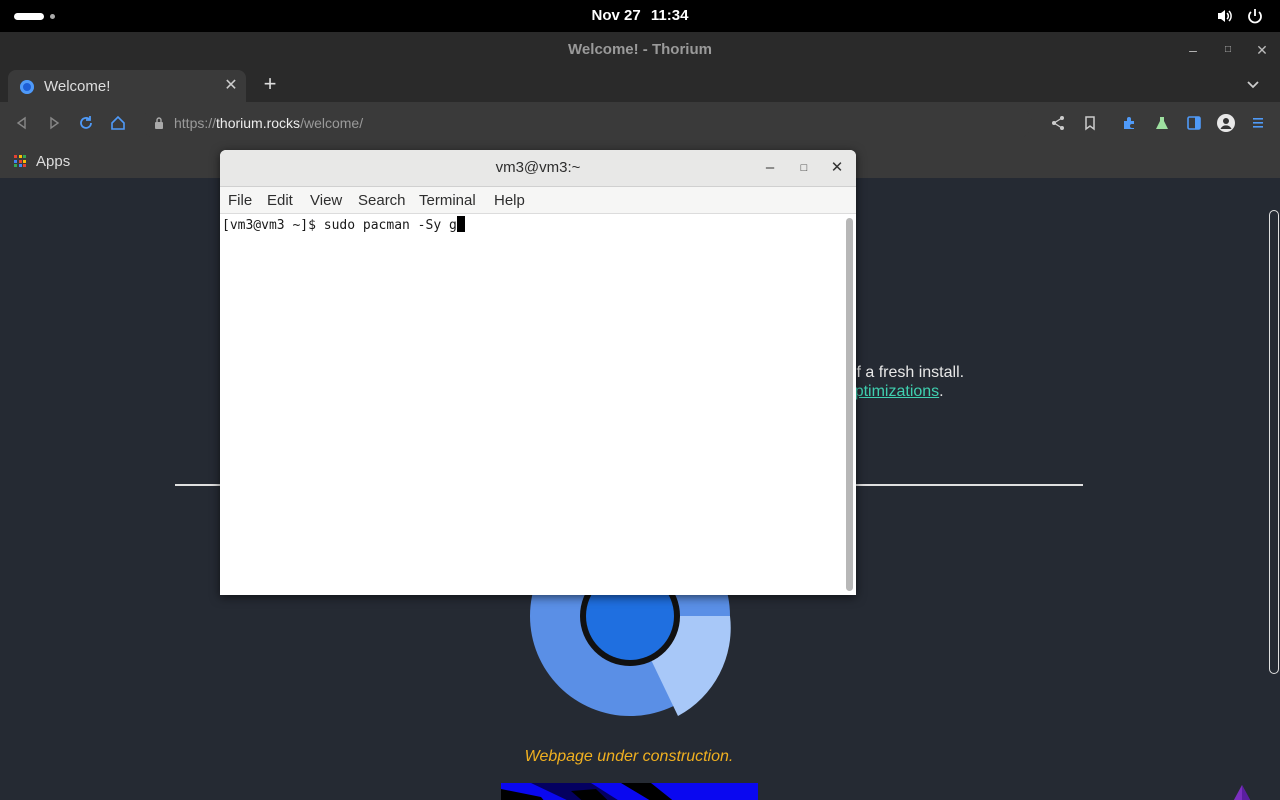 This screenshot has height=800, width=1280. I want to click on menu-icon, so click(1258, 123).